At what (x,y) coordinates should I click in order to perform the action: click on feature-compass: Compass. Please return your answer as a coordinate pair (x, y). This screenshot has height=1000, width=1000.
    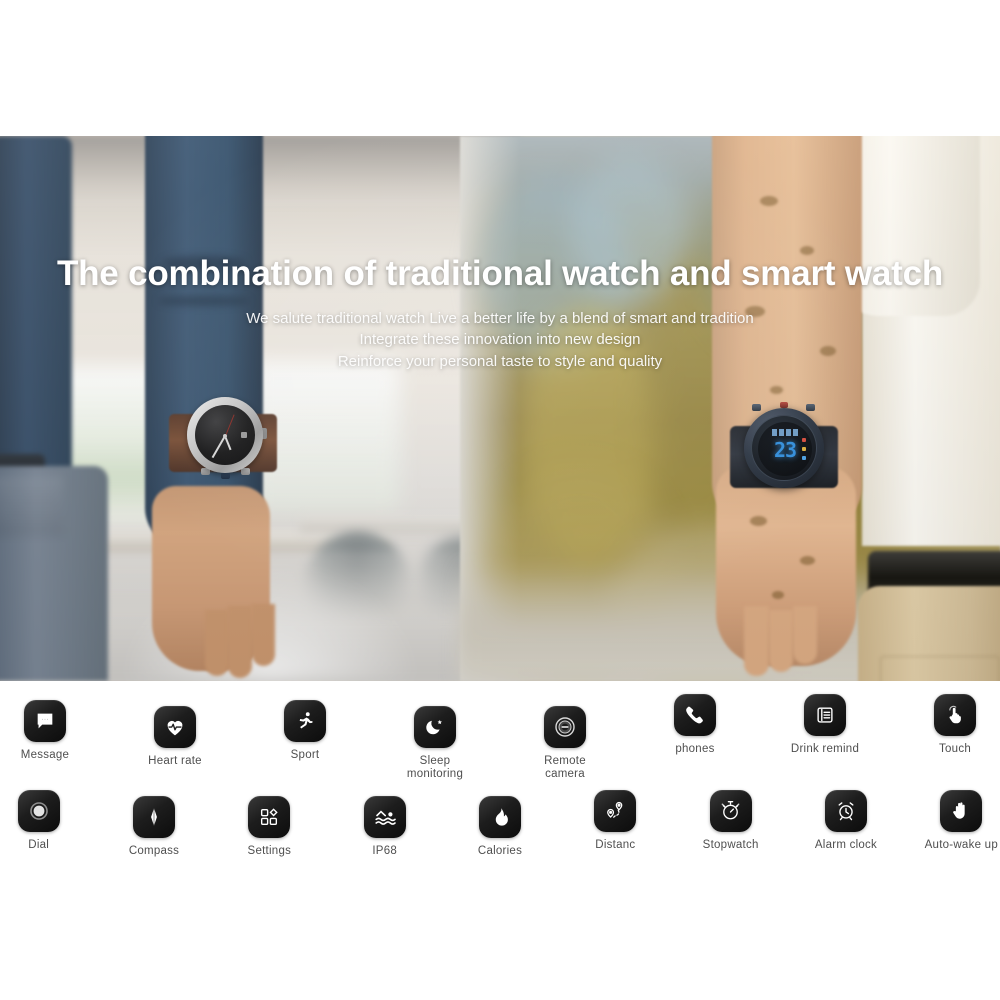
    Looking at the image, I should click on (153, 826).